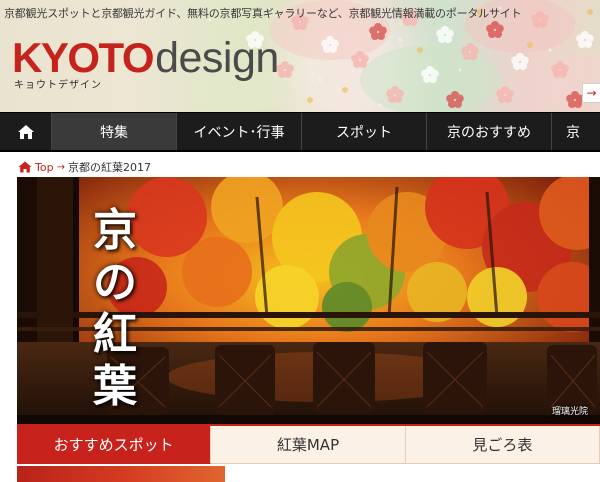 This screenshot has height=482, width=600. What do you see at coordinates (114, 445) in the screenshot?
I see `tab-recommended-spots: おすすめスポット` at bounding box center [114, 445].